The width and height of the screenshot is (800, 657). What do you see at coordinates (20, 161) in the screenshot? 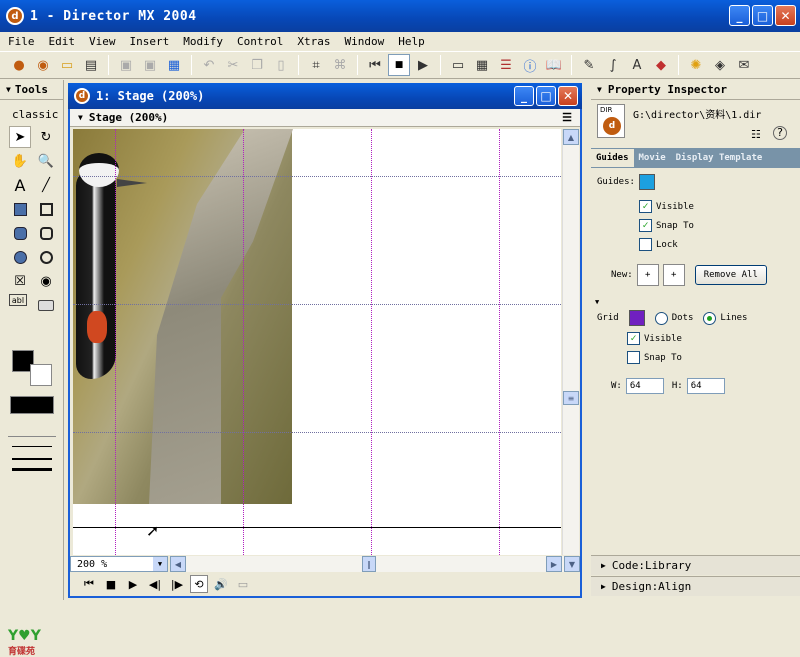
I see `hand-tool-icon: ✋` at bounding box center [20, 161].